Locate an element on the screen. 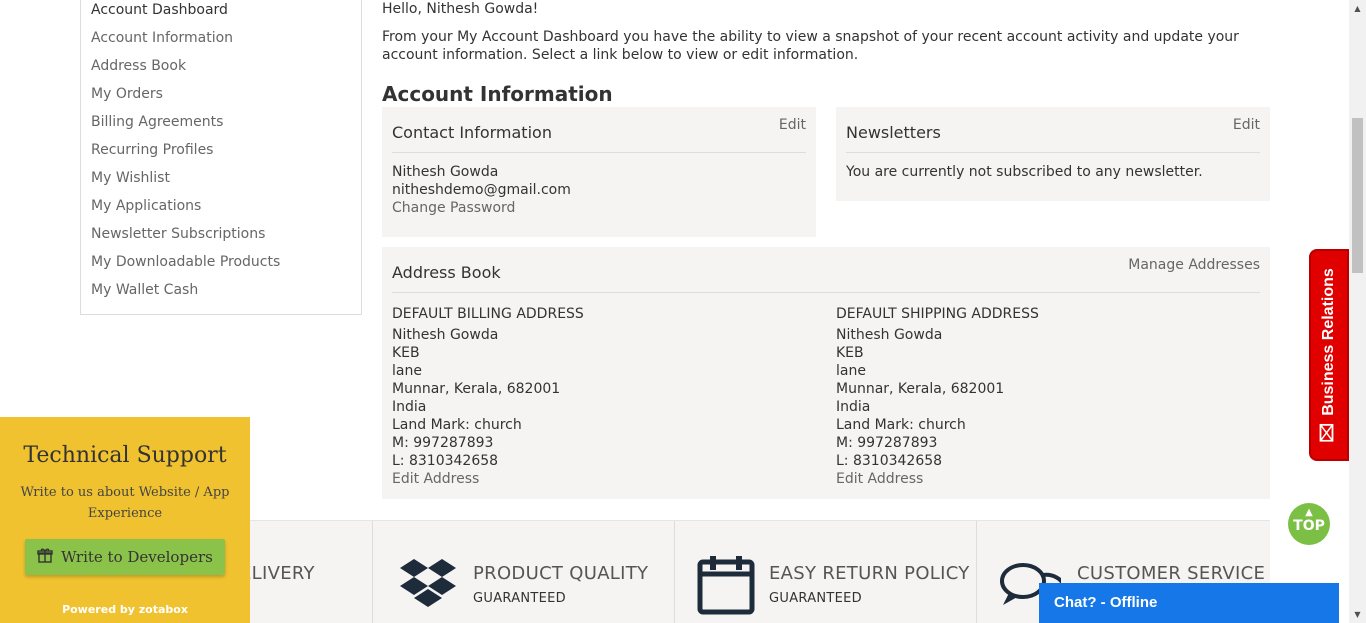 The image size is (1366, 623). sidebar-item-billing-agreements: Billing Agreements is located at coordinates (226, 126).